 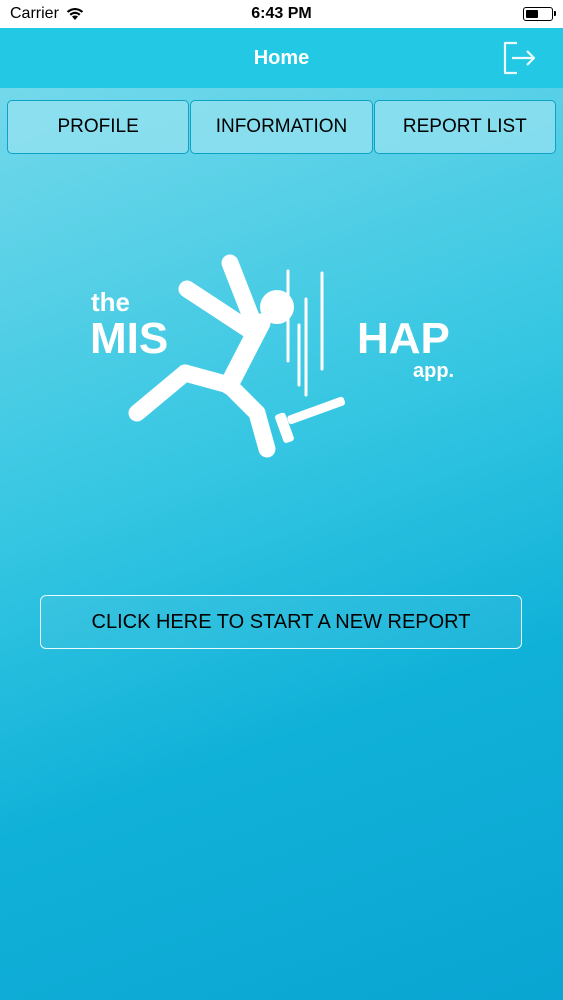 I want to click on logo-word-hap: HAP, so click(x=403, y=338).